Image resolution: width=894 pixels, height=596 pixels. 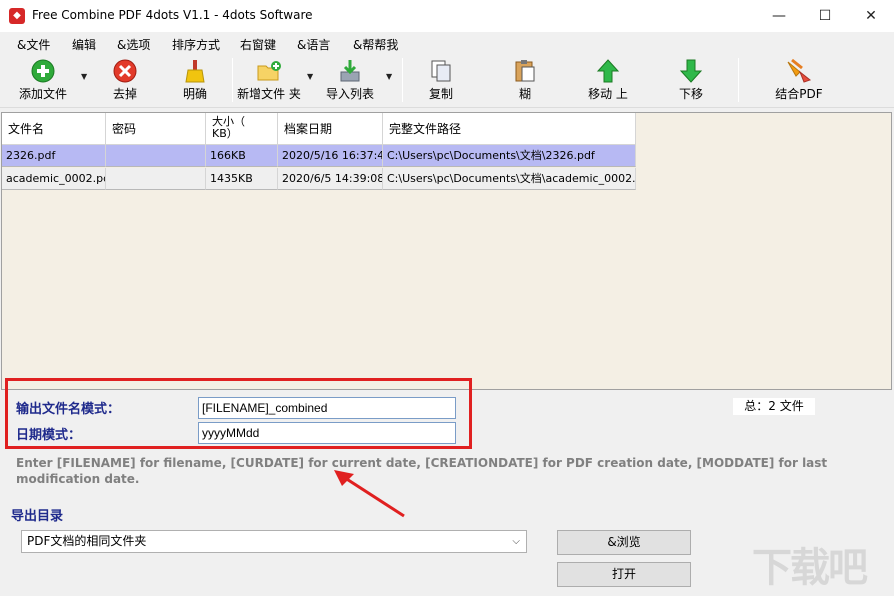 I want to click on column-password: 密码, so click(x=156, y=129).